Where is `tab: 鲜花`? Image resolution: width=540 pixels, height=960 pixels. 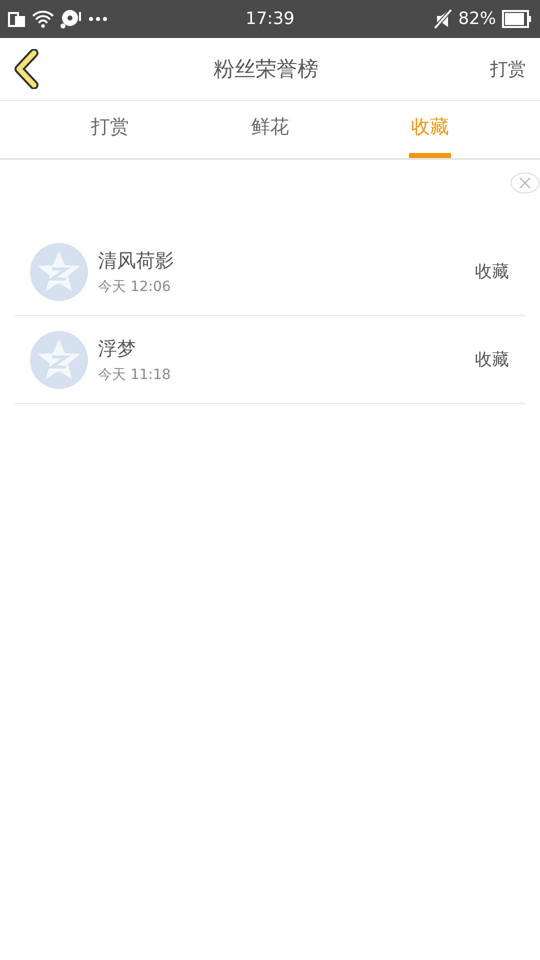 tab: 鲜花 is located at coordinates (270, 129).